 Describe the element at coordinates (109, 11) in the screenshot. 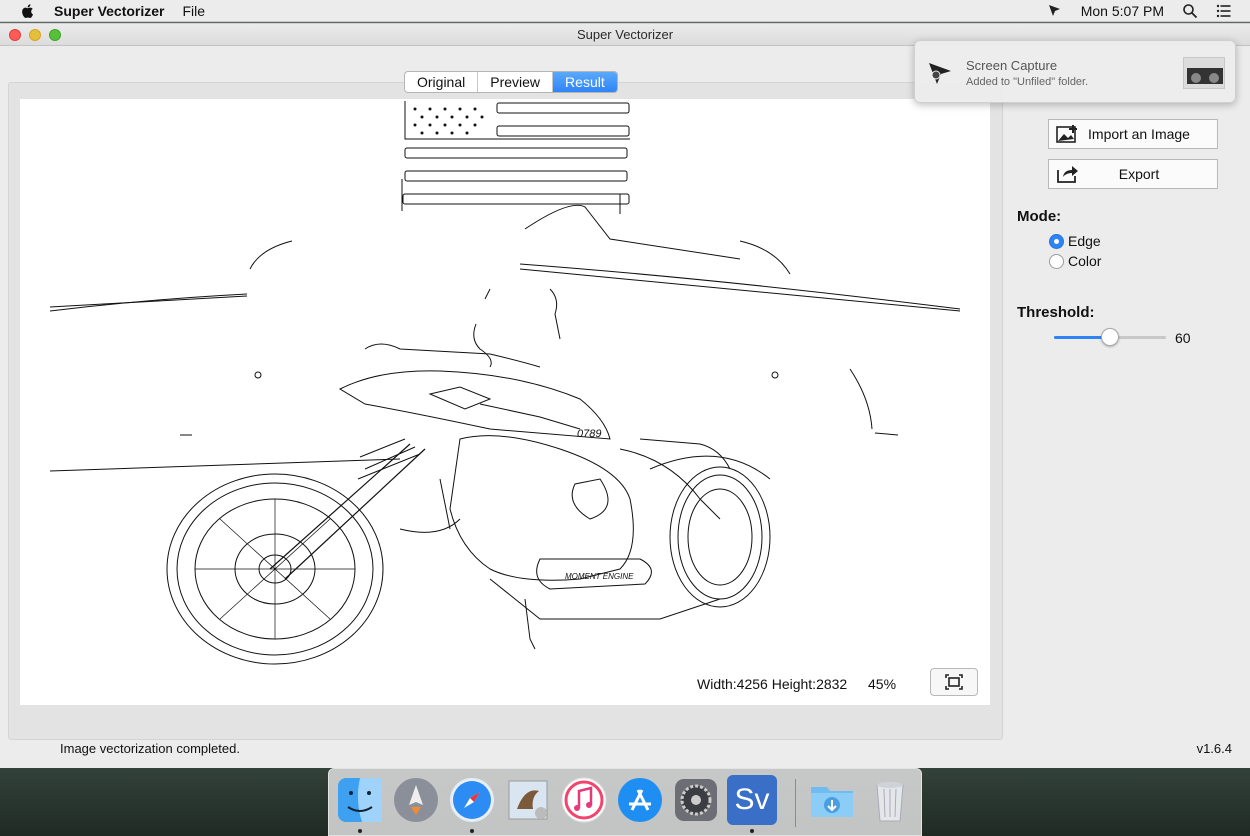

I see `app-menu: Super Vectorizer` at that location.